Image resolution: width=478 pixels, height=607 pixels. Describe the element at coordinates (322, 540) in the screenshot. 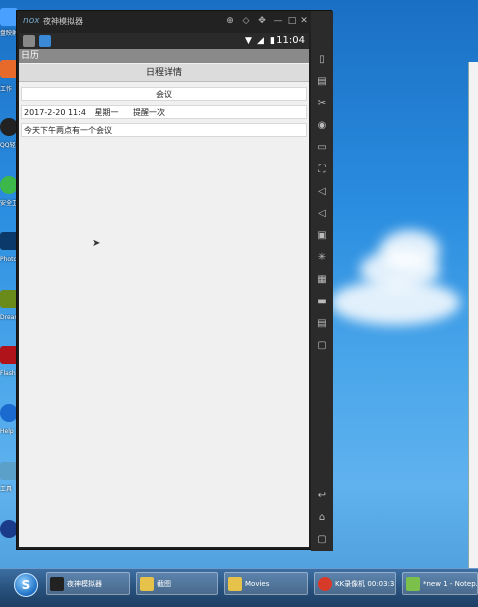

I see `recent-apps-icon: ▢` at that location.